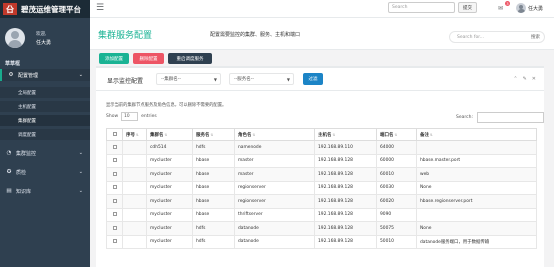  Describe the element at coordinates (535, 37) in the screenshot. I see `header-search-button: 搜索` at that location.